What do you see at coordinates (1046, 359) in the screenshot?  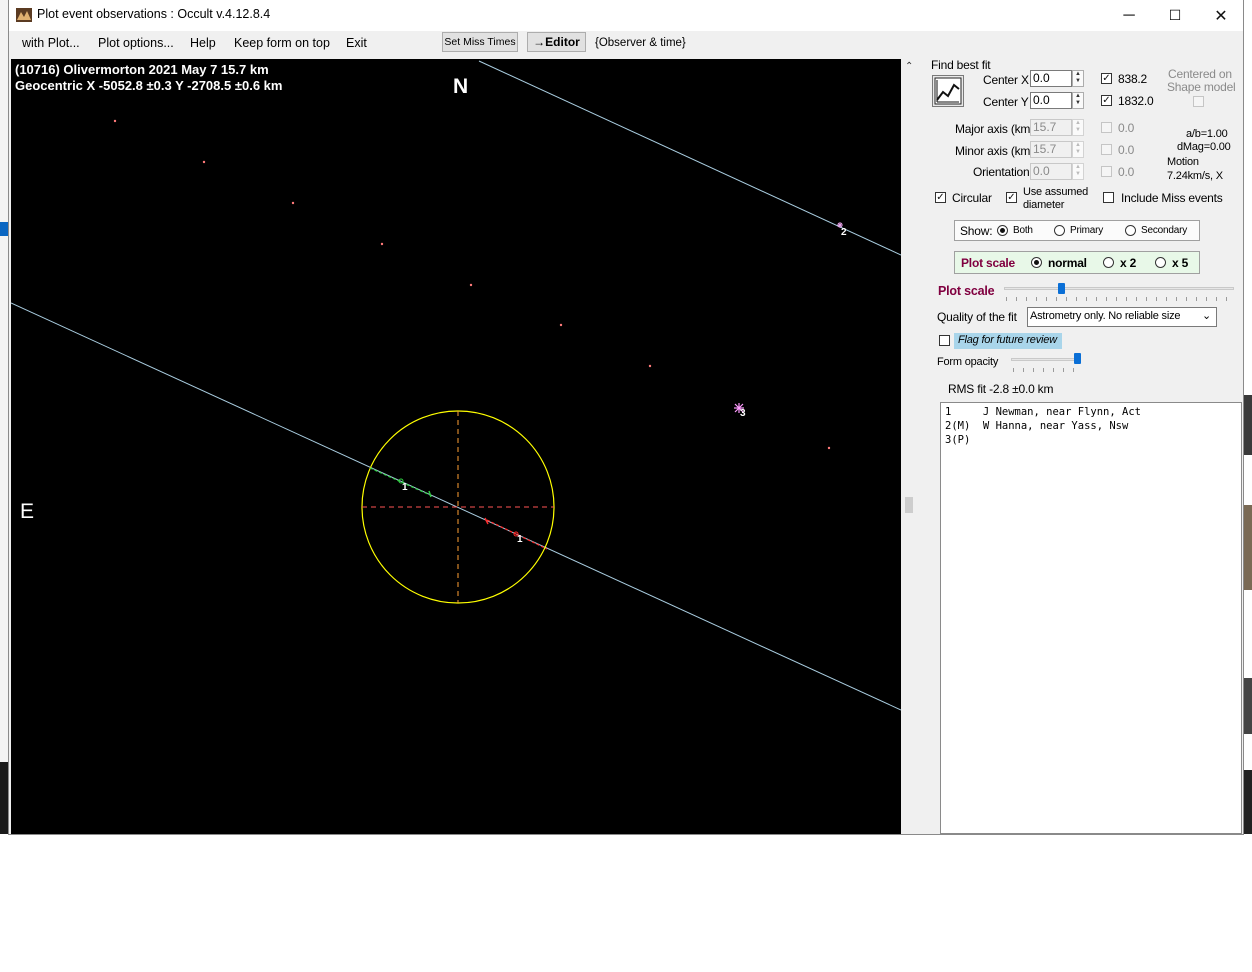 I see `form-opacity-slider-track` at bounding box center [1046, 359].